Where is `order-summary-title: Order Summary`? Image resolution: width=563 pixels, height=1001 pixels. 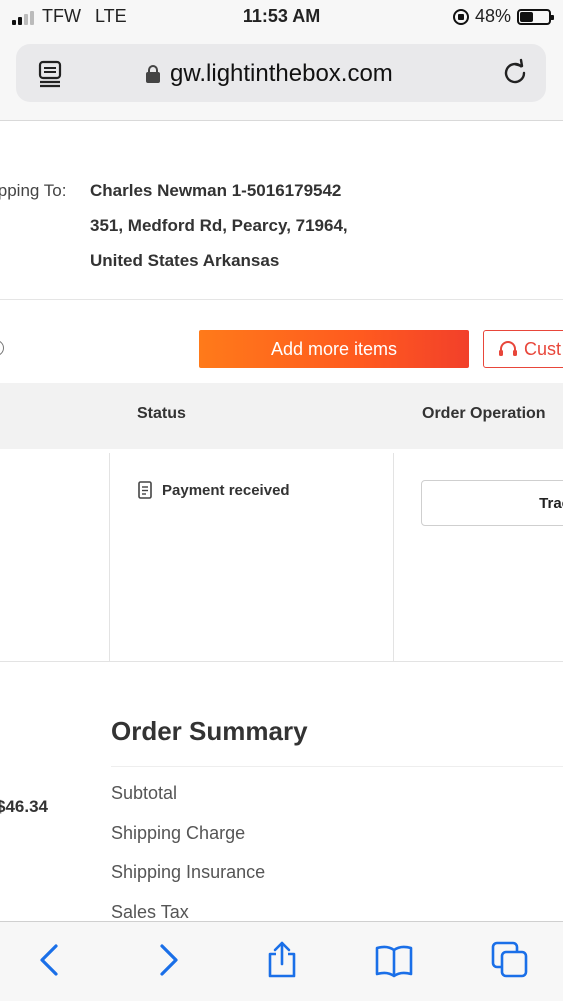
order-summary-title: Order Summary is located at coordinates (209, 731).